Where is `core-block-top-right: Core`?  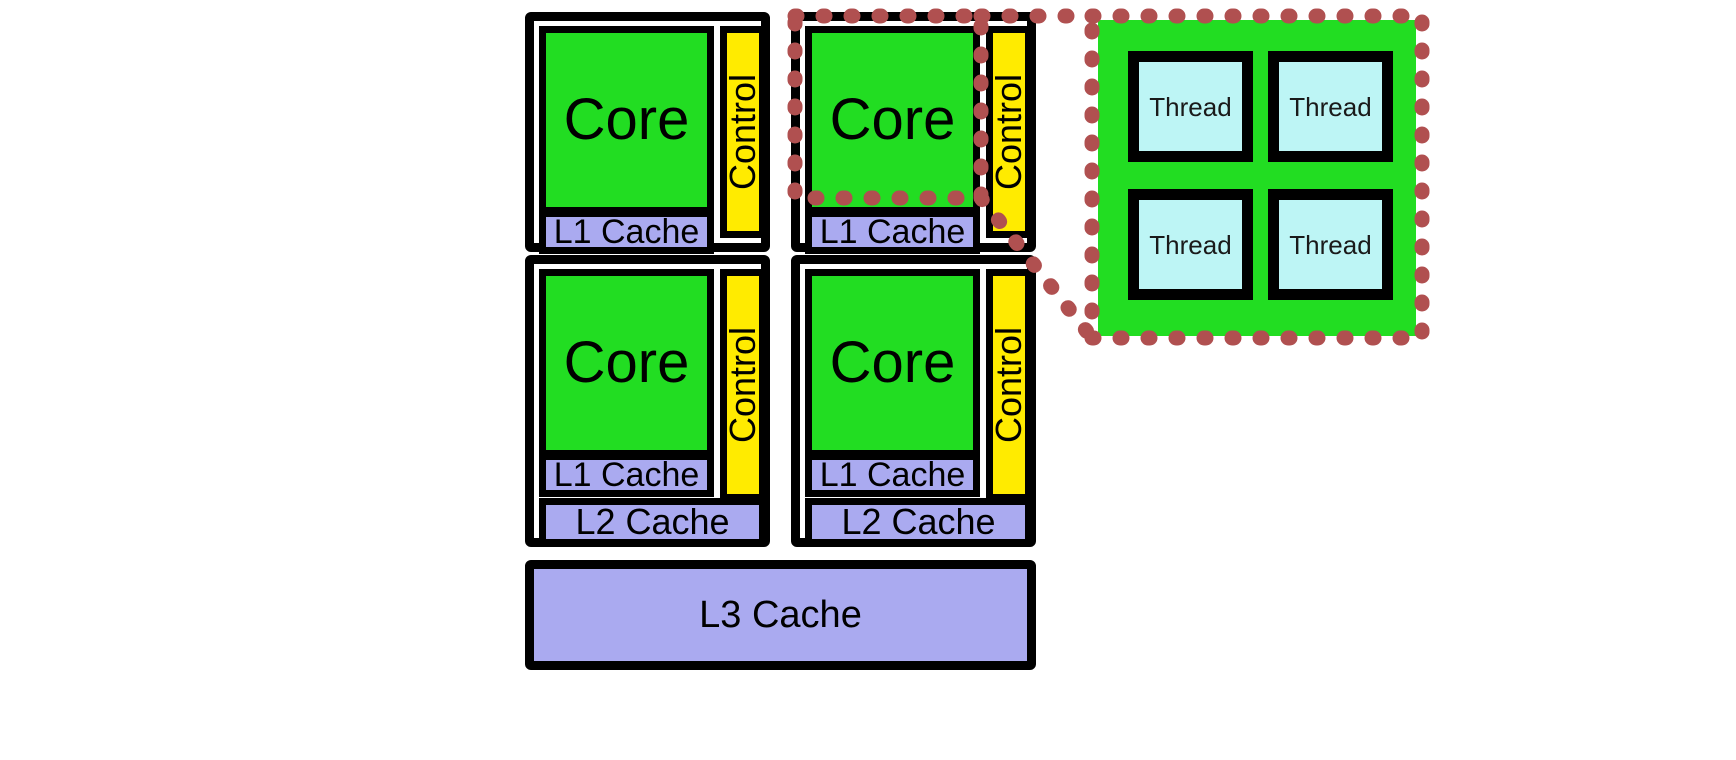
core-block-top-right: Core is located at coordinates (892, 120).